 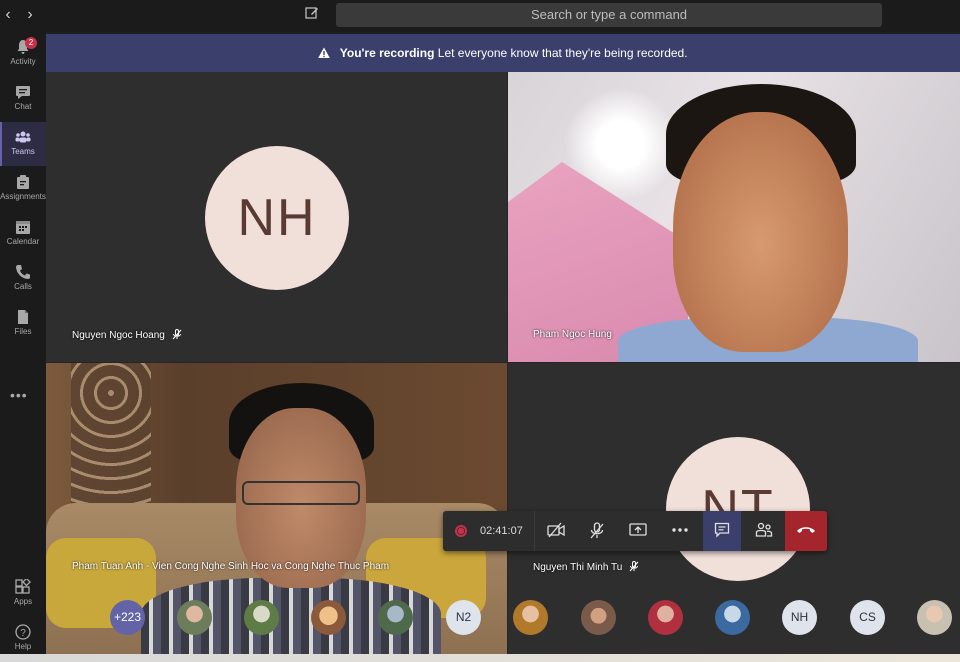 I want to click on share-screen-icon, so click(x=638, y=529).